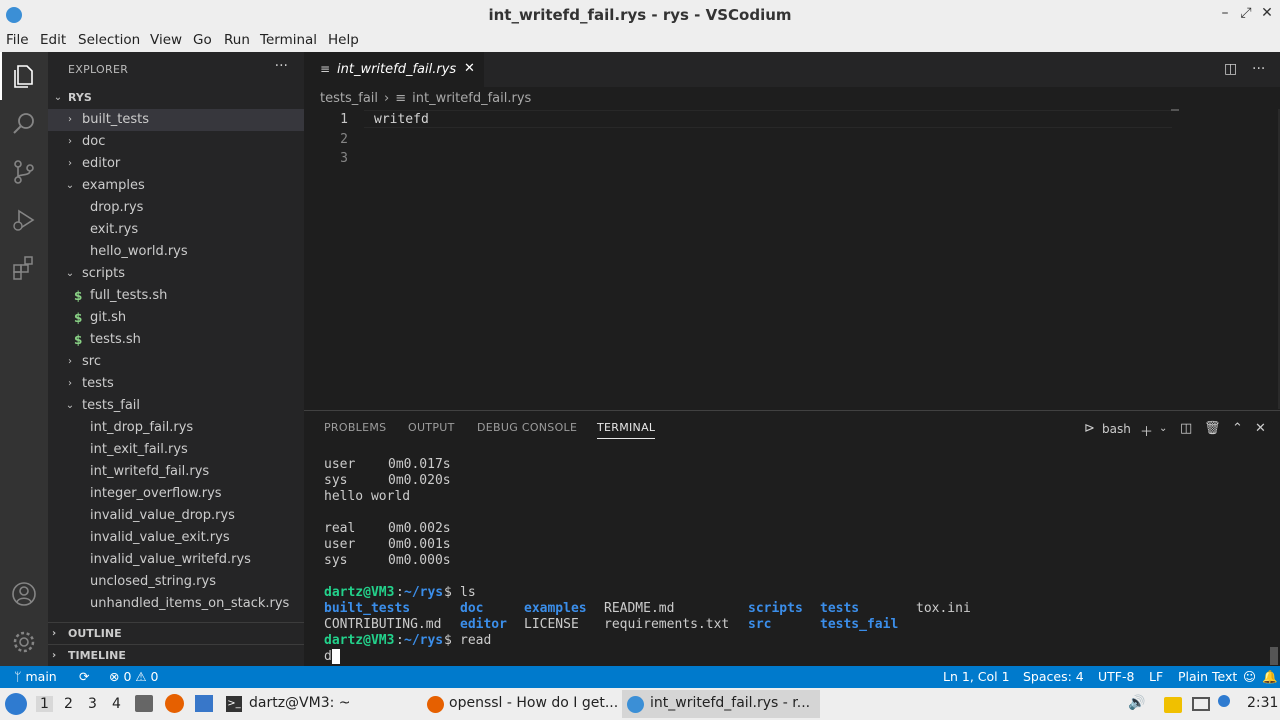 This screenshot has height=720, width=1280. What do you see at coordinates (68, 704) in the screenshot?
I see `workspace-2: 2` at bounding box center [68, 704].